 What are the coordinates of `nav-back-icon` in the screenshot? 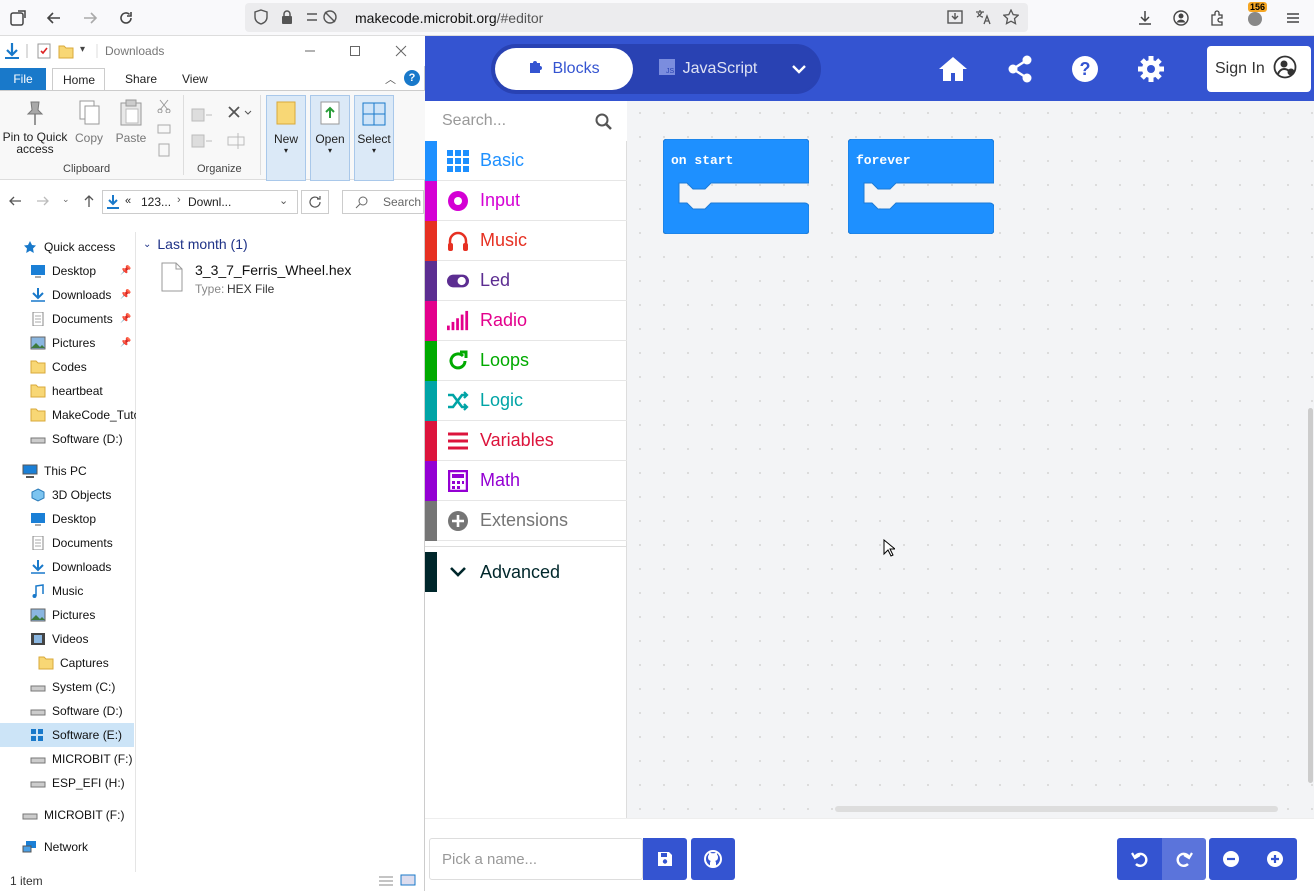 It's located at (15, 202).